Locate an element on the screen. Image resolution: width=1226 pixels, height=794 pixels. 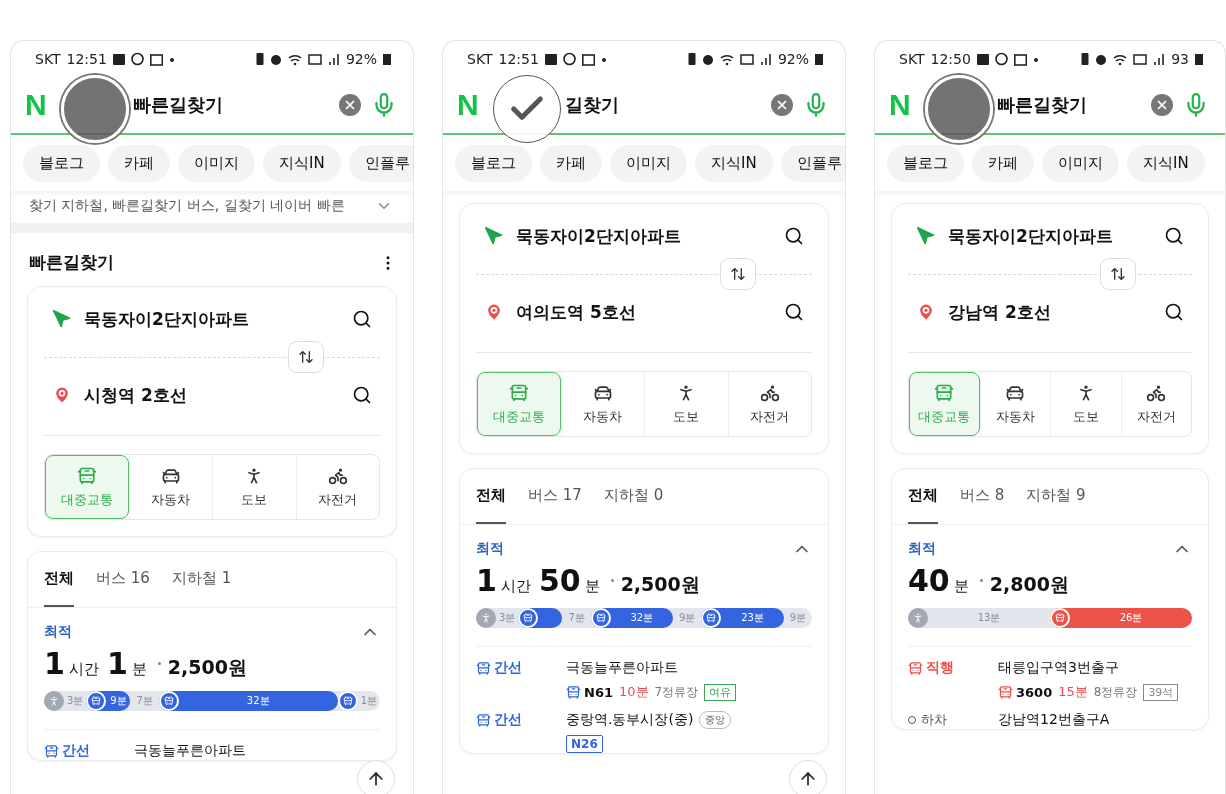
stop-name: 강남역12번출구A is located at coordinates (1054, 720).